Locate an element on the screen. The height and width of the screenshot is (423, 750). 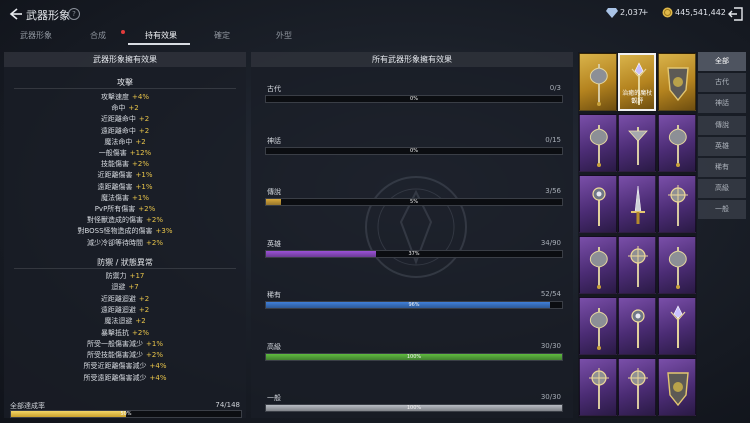
filter-3: 傳說 is located at coordinates (722, 125).